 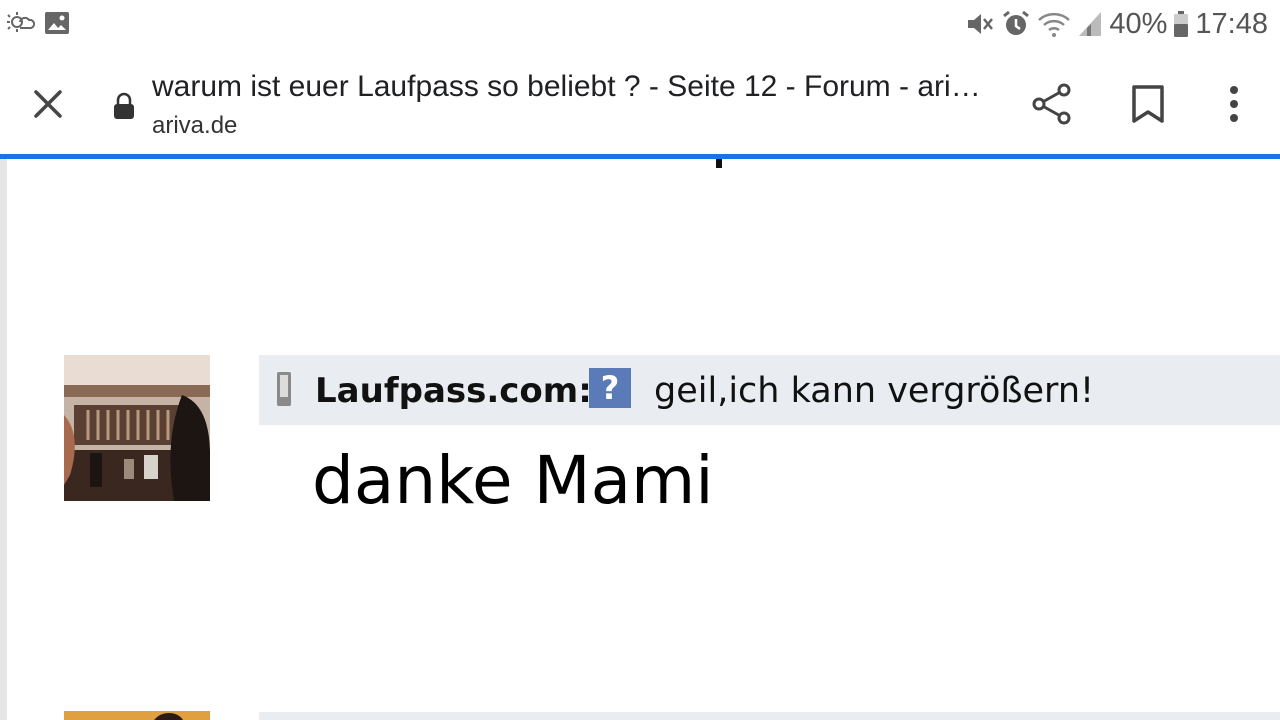 I want to click on mobile-device-icon, so click(x=284, y=389).